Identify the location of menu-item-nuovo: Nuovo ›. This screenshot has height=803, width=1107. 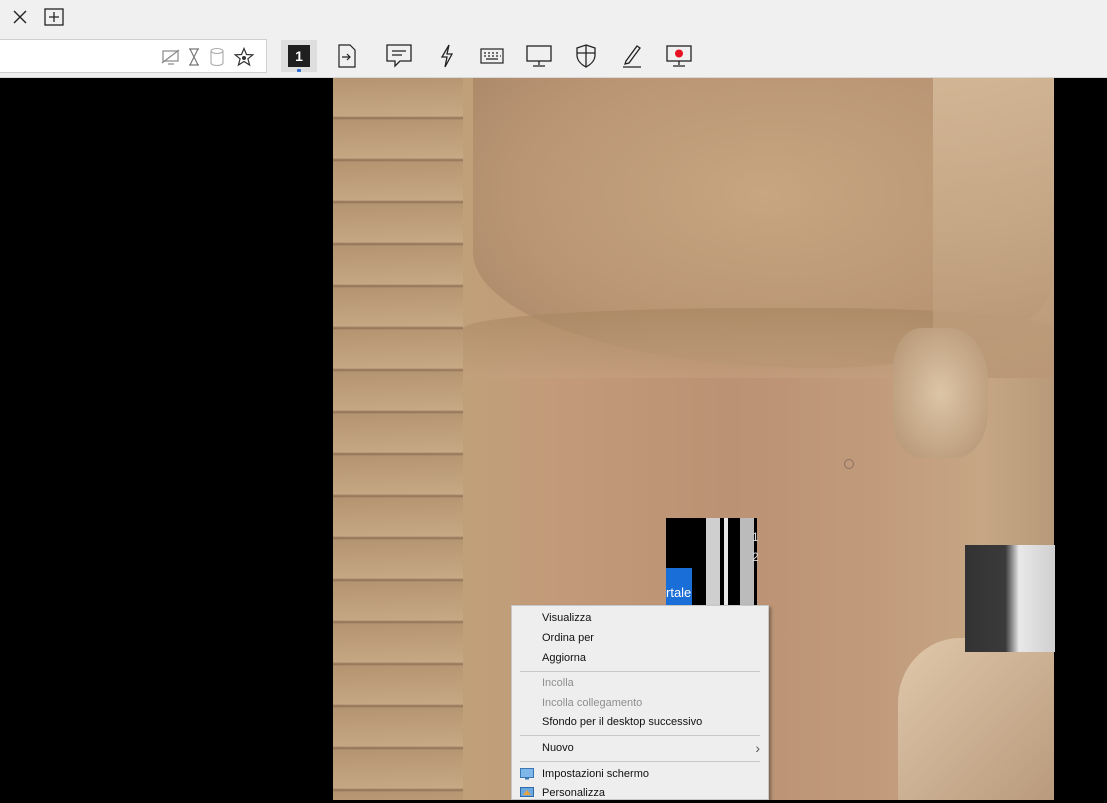
(640, 748).